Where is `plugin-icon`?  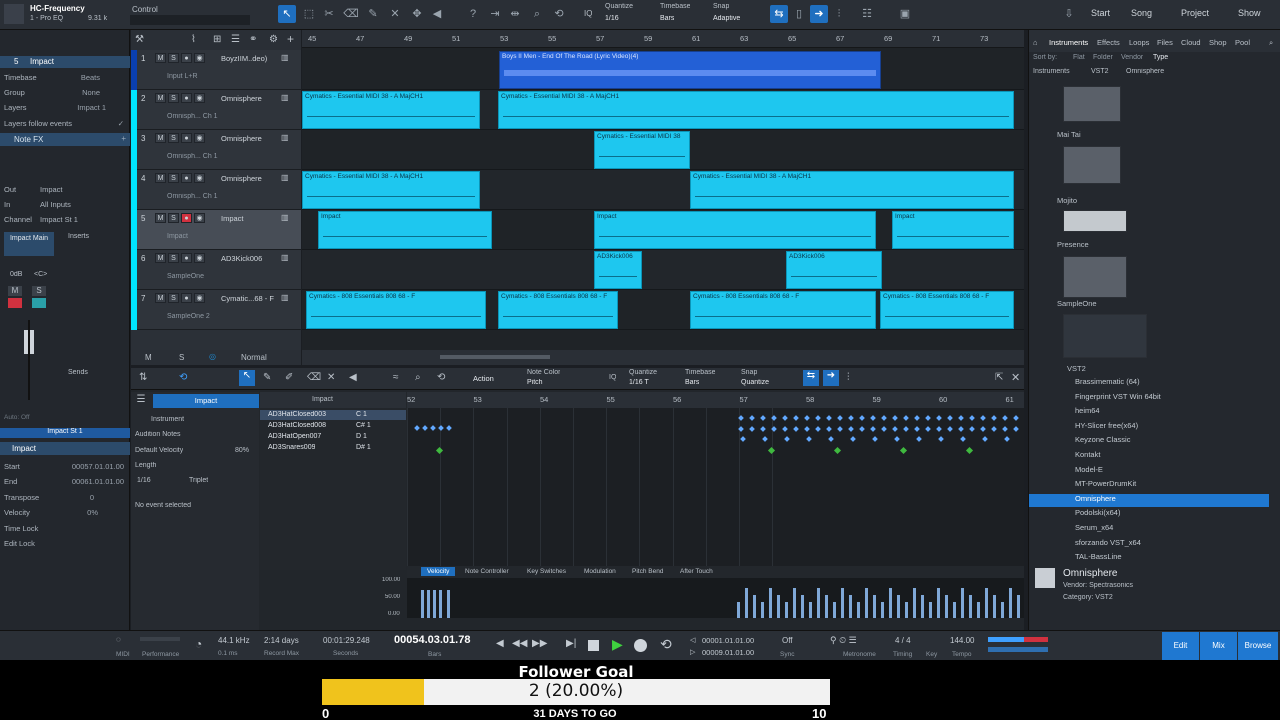
plugin-icon is located at coordinates (14, 14).